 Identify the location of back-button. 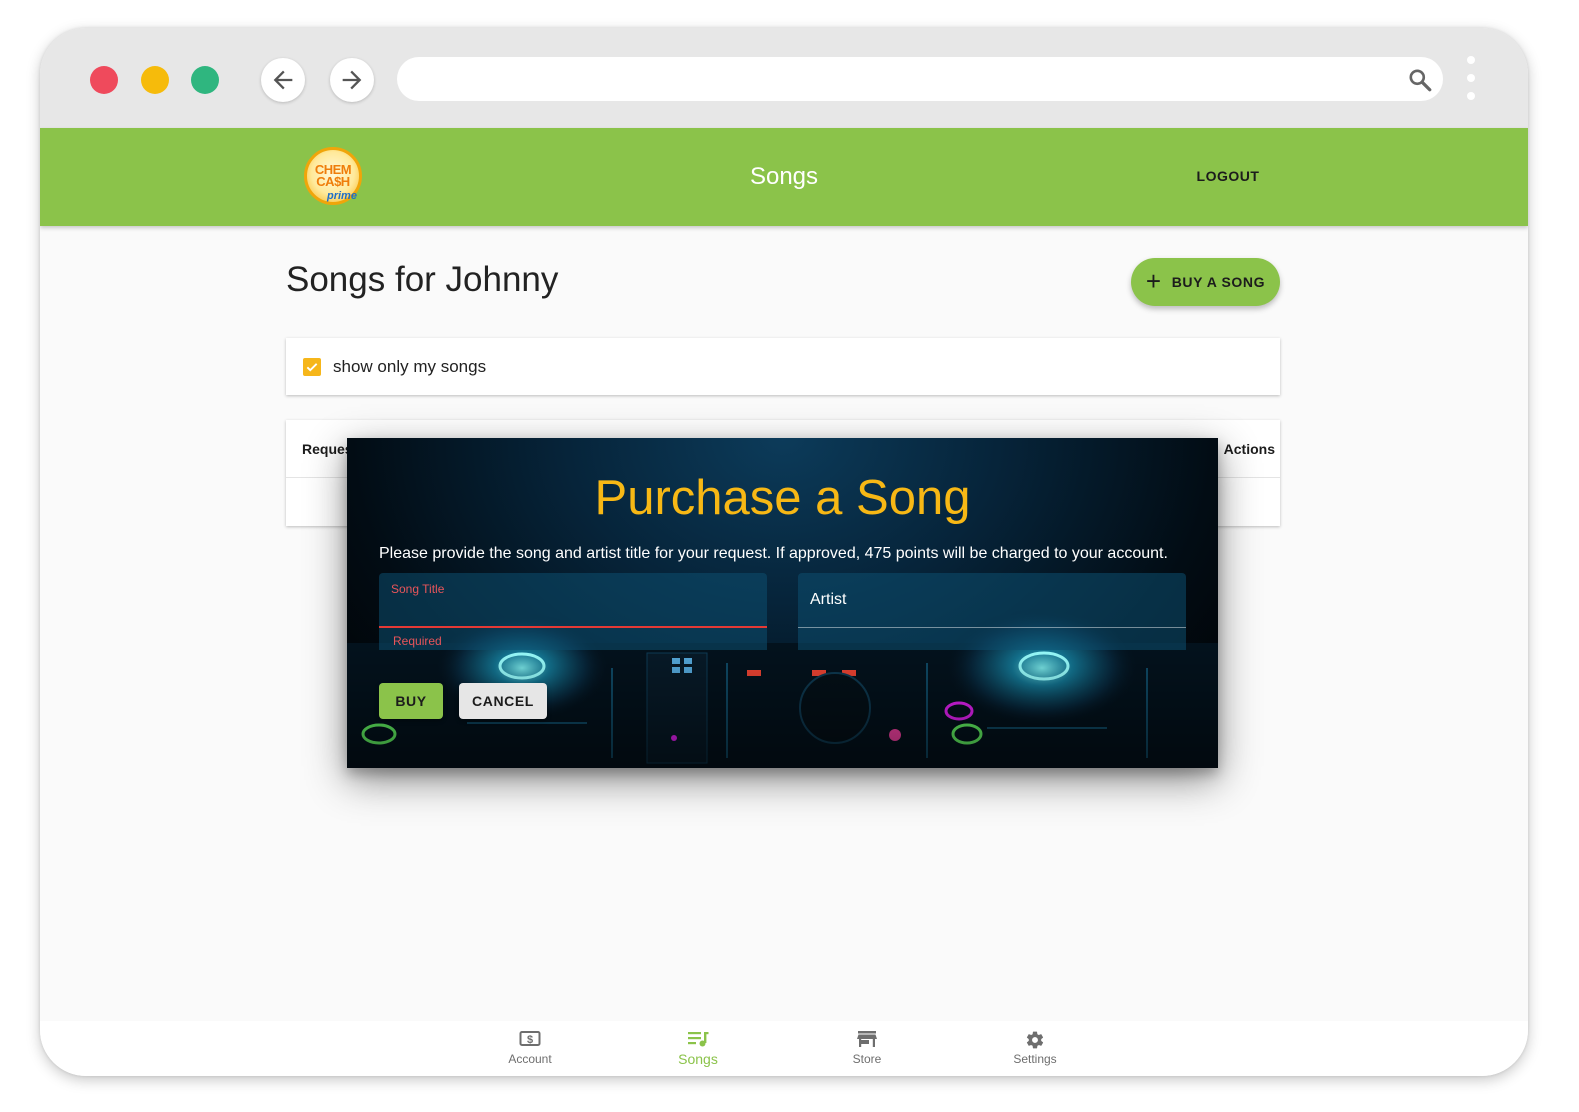
(283, 80).